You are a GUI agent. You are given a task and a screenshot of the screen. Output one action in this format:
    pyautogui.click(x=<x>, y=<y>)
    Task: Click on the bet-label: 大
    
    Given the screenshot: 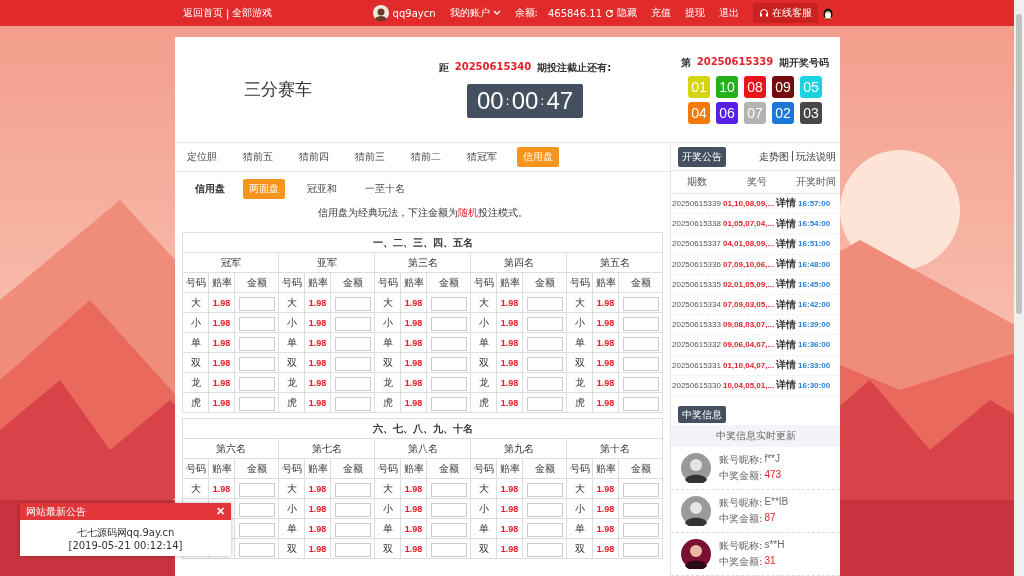 What is the action you would take?
    pyautogui.click(x=291, y=302)
    